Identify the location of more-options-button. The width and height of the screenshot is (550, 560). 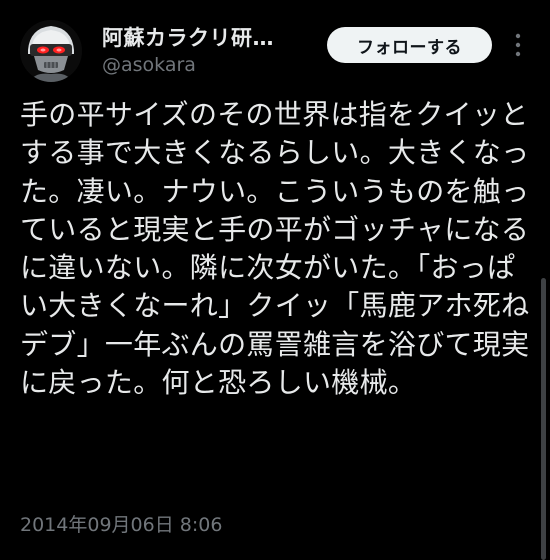
(518, 45).